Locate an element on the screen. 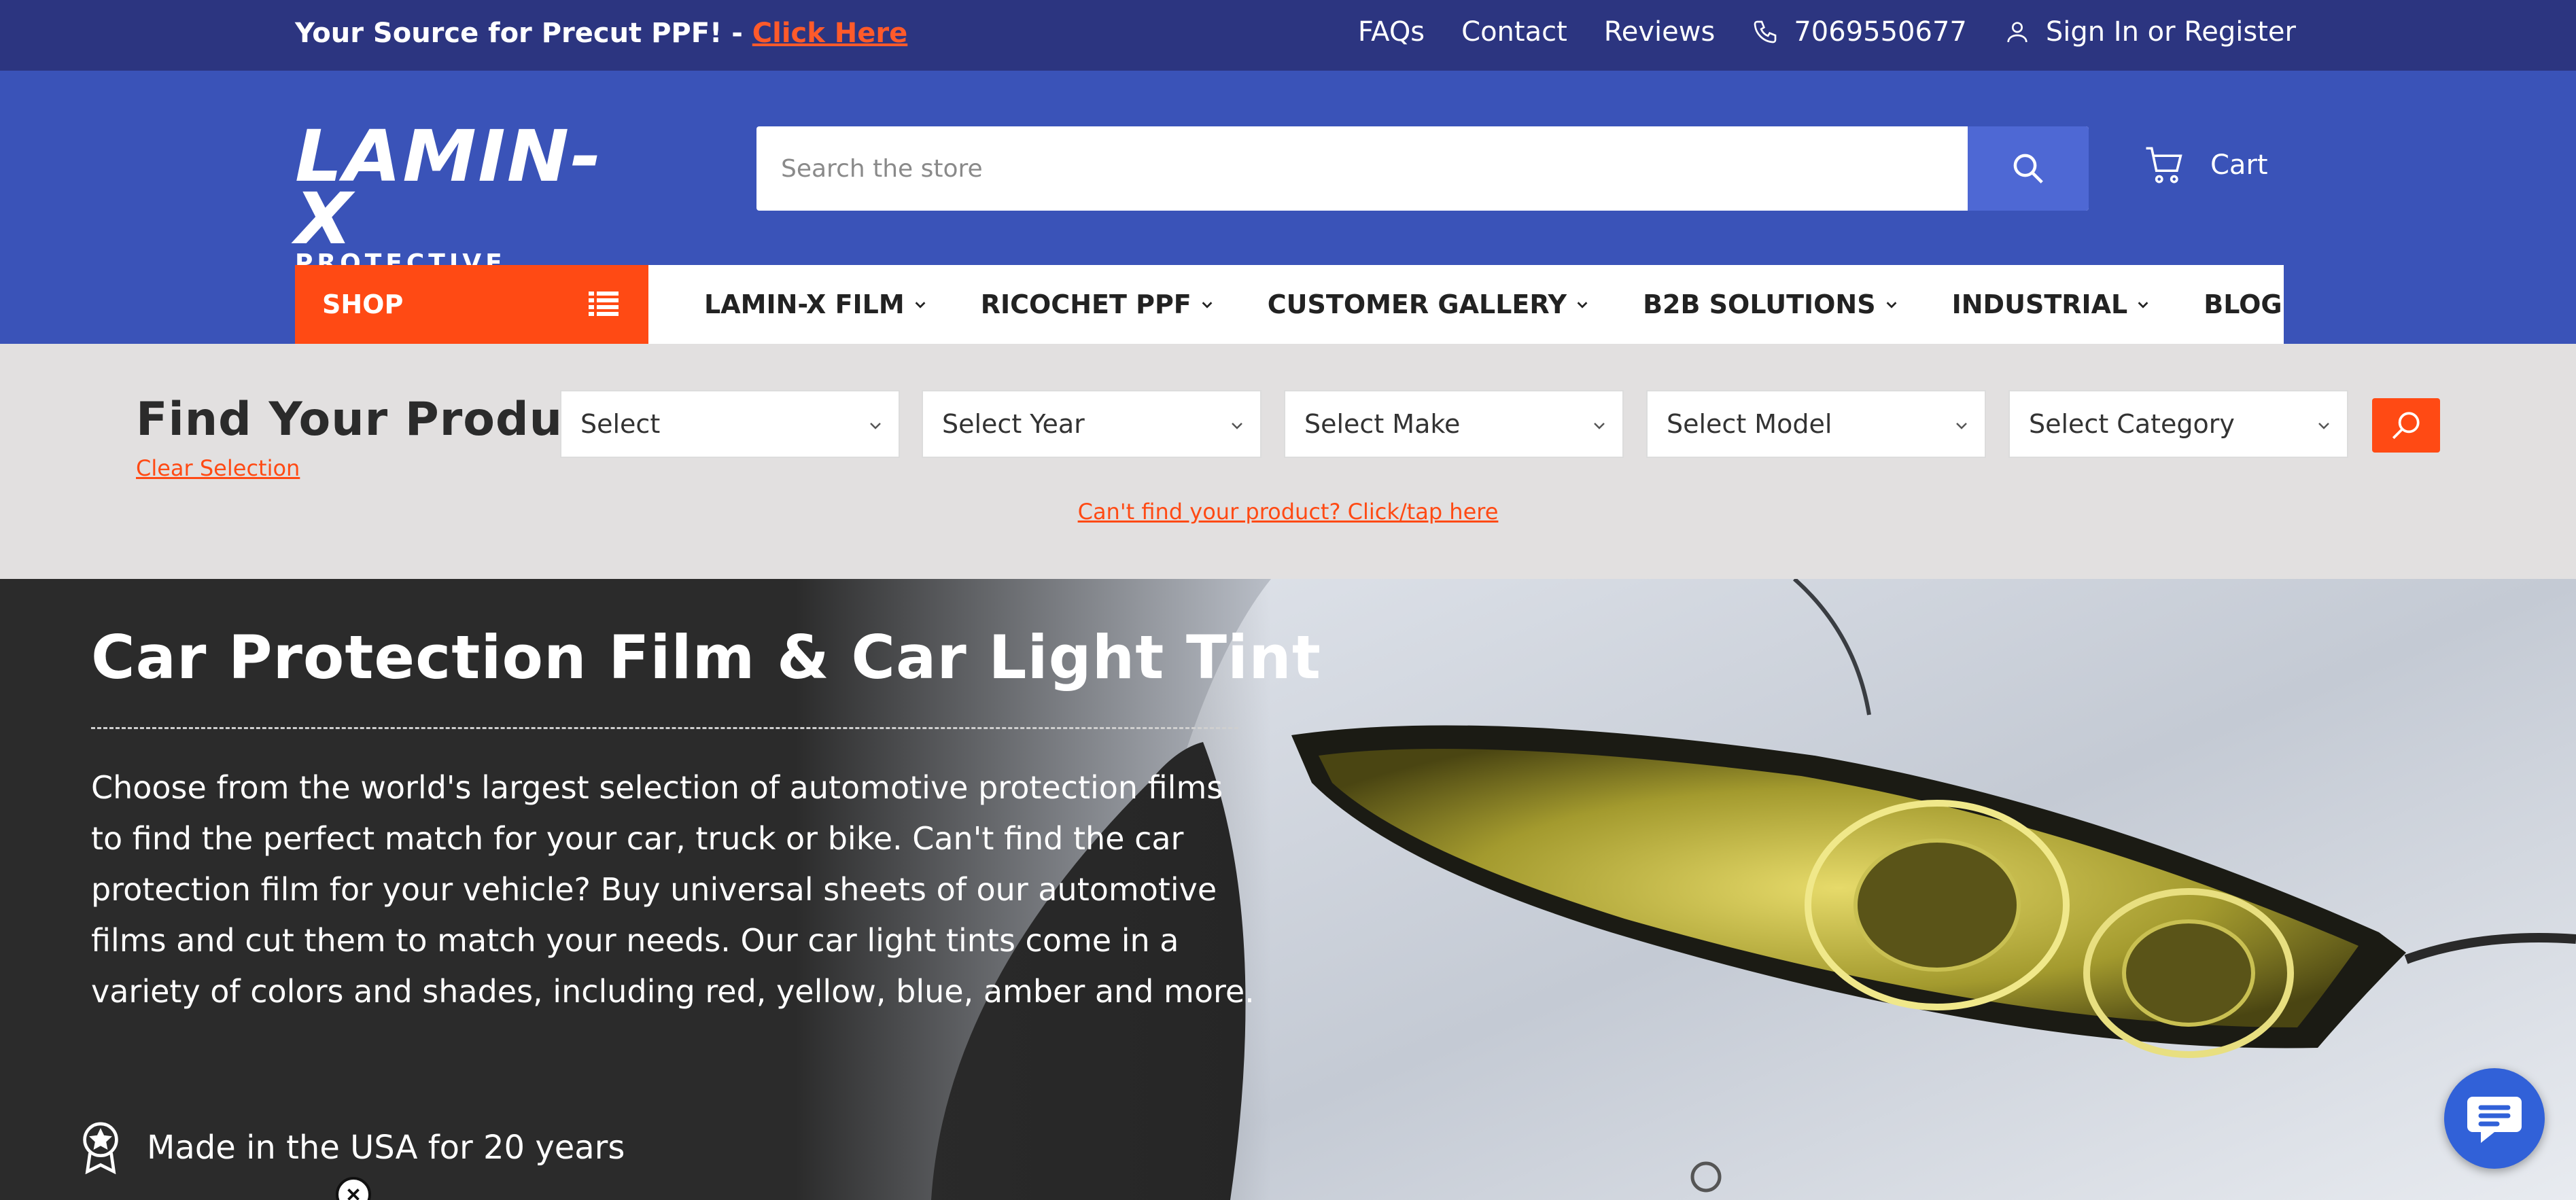 The width and height of the screenshot is (2576, 1200). phone-number: 7069550677 is located at coordinates (1880, 32).